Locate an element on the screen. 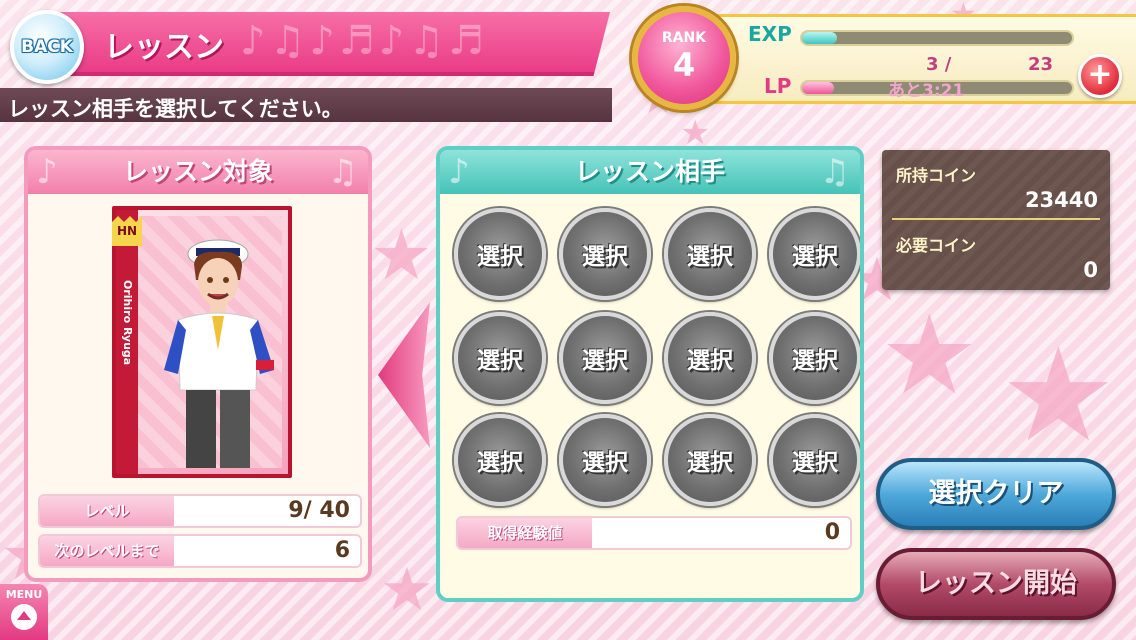 This screenshot has height=640, width=1136. instruction-bar: レッスン相手を選択してください。 is located at coordinates (306, 105).